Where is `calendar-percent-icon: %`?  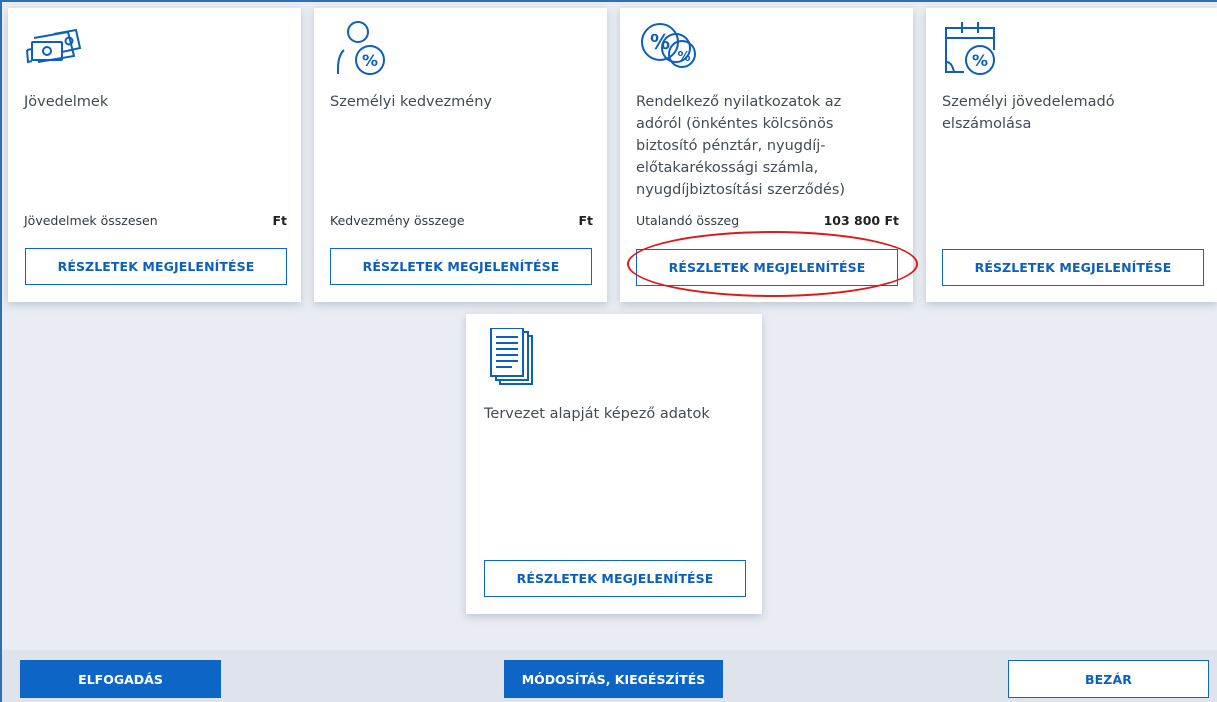 calendar-percent-icon: % is located at coordinates (972, 47).